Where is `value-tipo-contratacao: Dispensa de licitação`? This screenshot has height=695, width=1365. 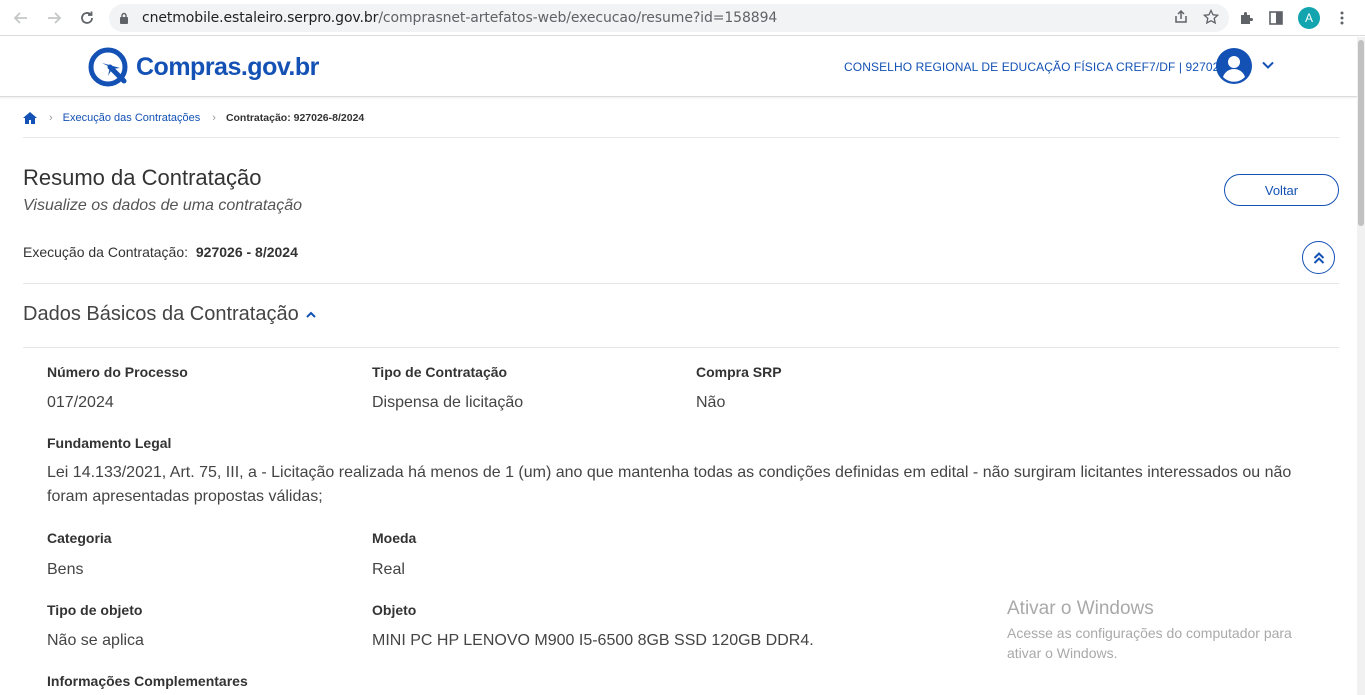
value-tipo-contratacao: Dispensa de licitação is located at coordinates (448, 402).